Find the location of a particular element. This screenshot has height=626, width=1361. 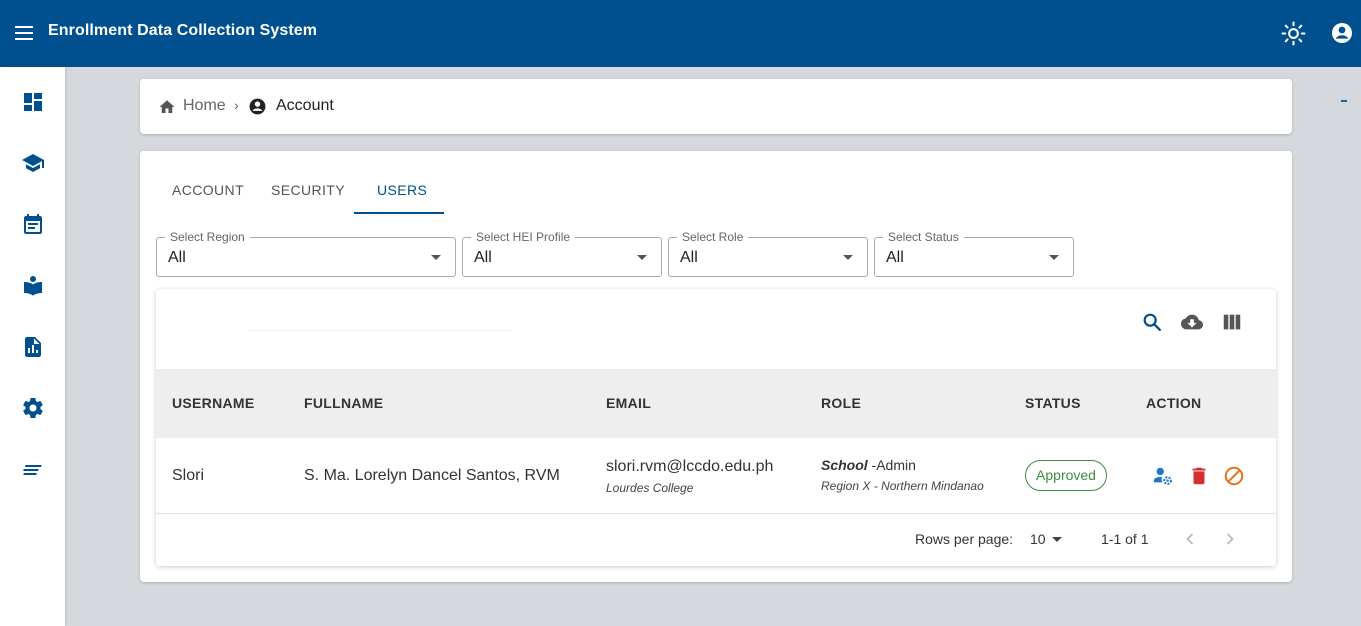

region-select: Select Region All is located at coordinates (306, 253).